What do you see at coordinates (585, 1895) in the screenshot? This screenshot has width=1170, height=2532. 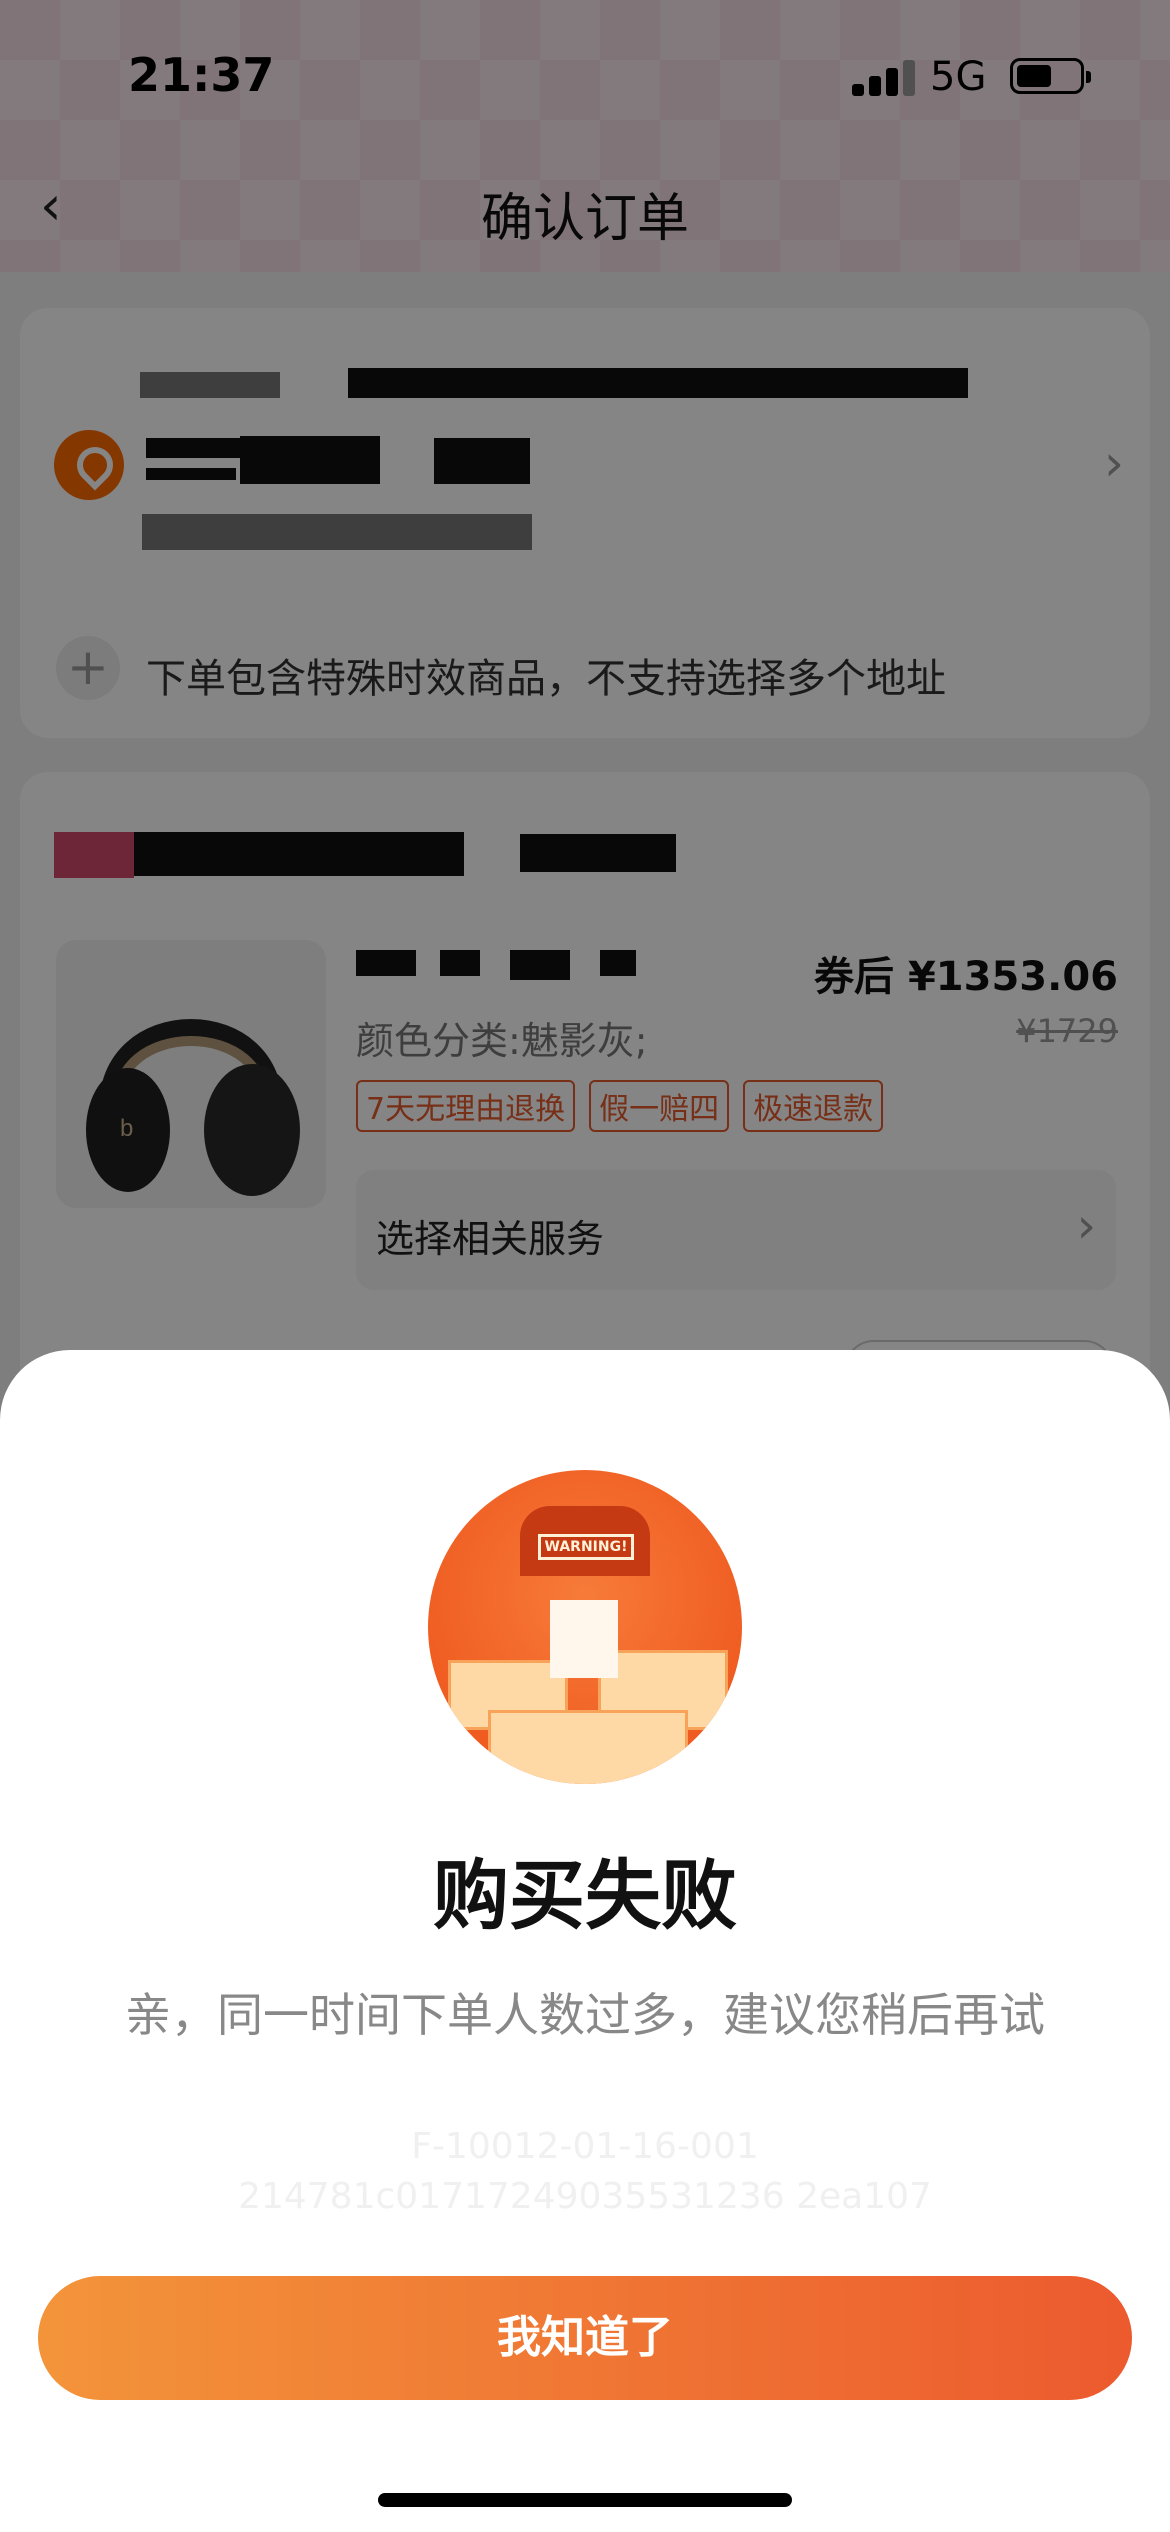 I see `dialog-title: 购买失败` at bounding box center [585, 1895].